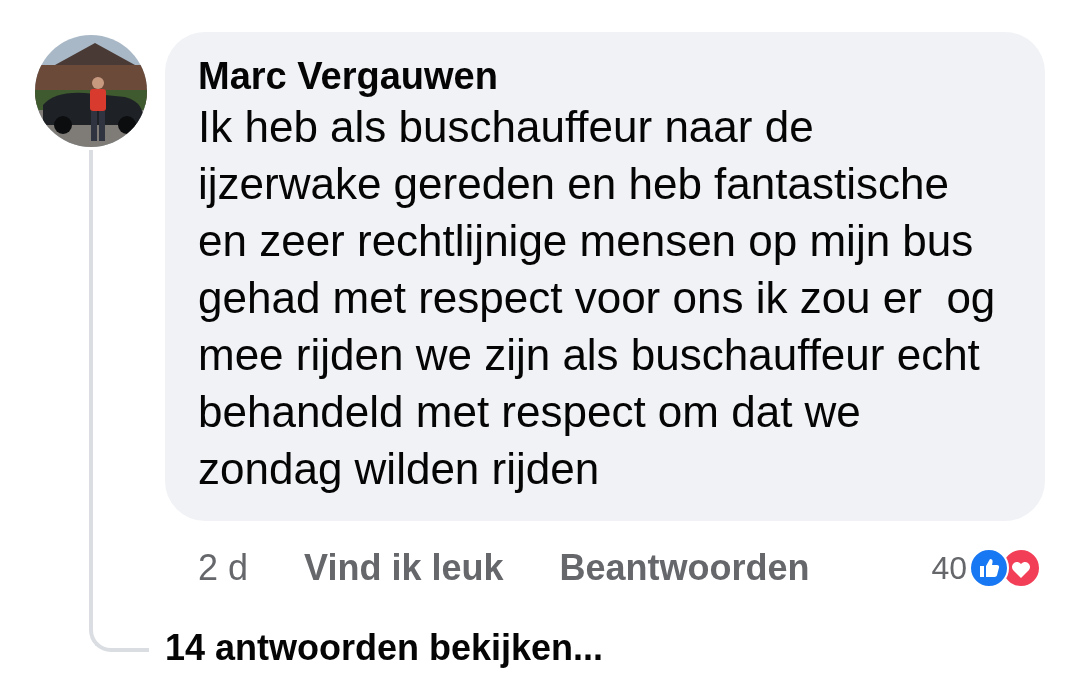 The width and height of the screenshot is (1079, 691). Describe the element at coordinates (223, 568) in the screenshot. I see `comment-time: 2 d` at that location.